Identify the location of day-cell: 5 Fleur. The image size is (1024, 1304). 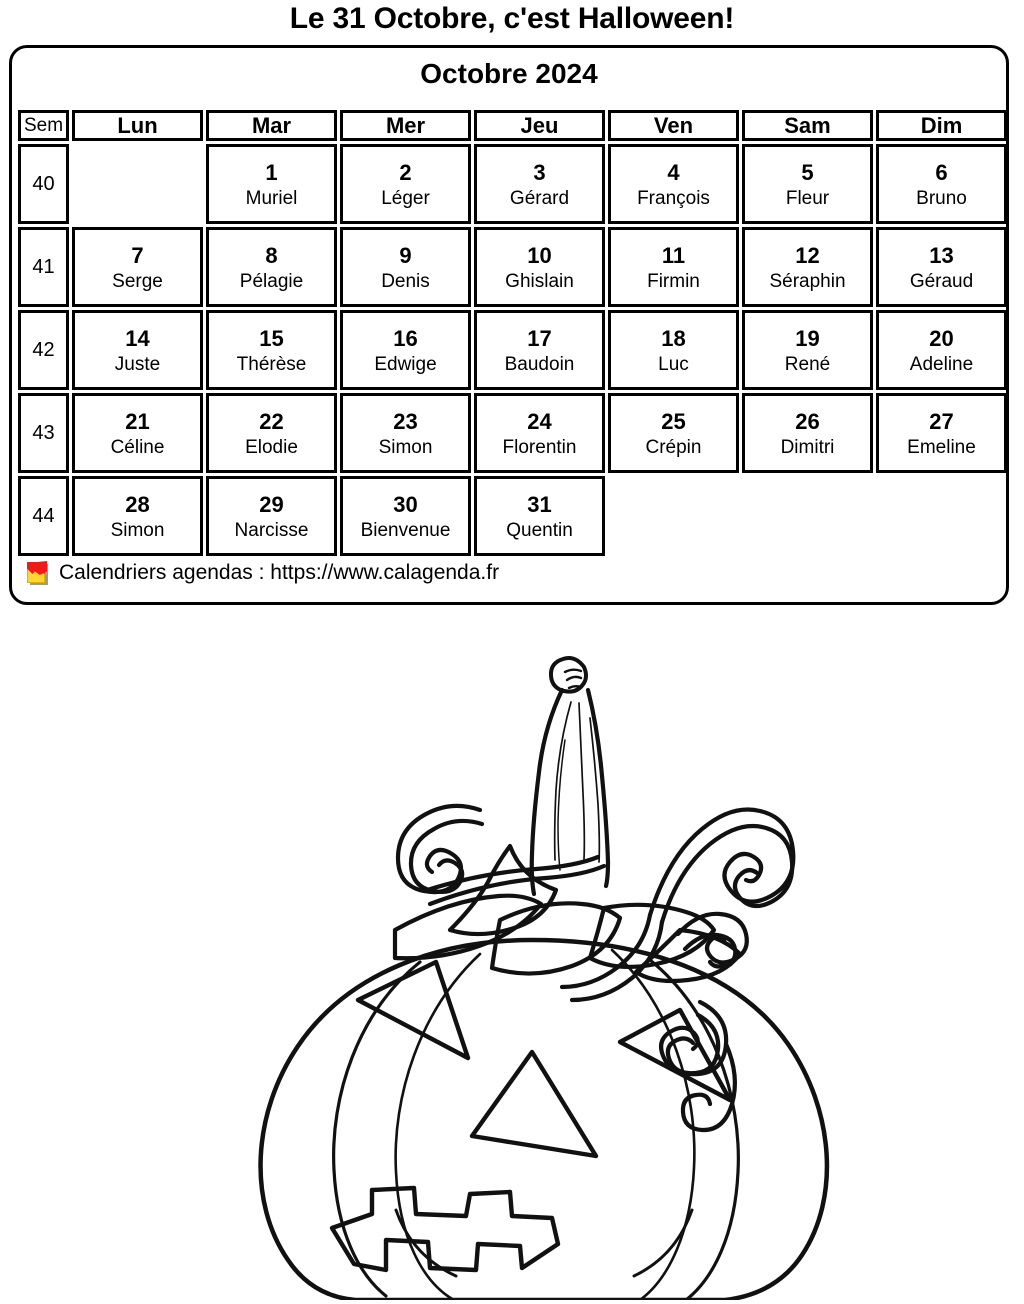
(807, 184).